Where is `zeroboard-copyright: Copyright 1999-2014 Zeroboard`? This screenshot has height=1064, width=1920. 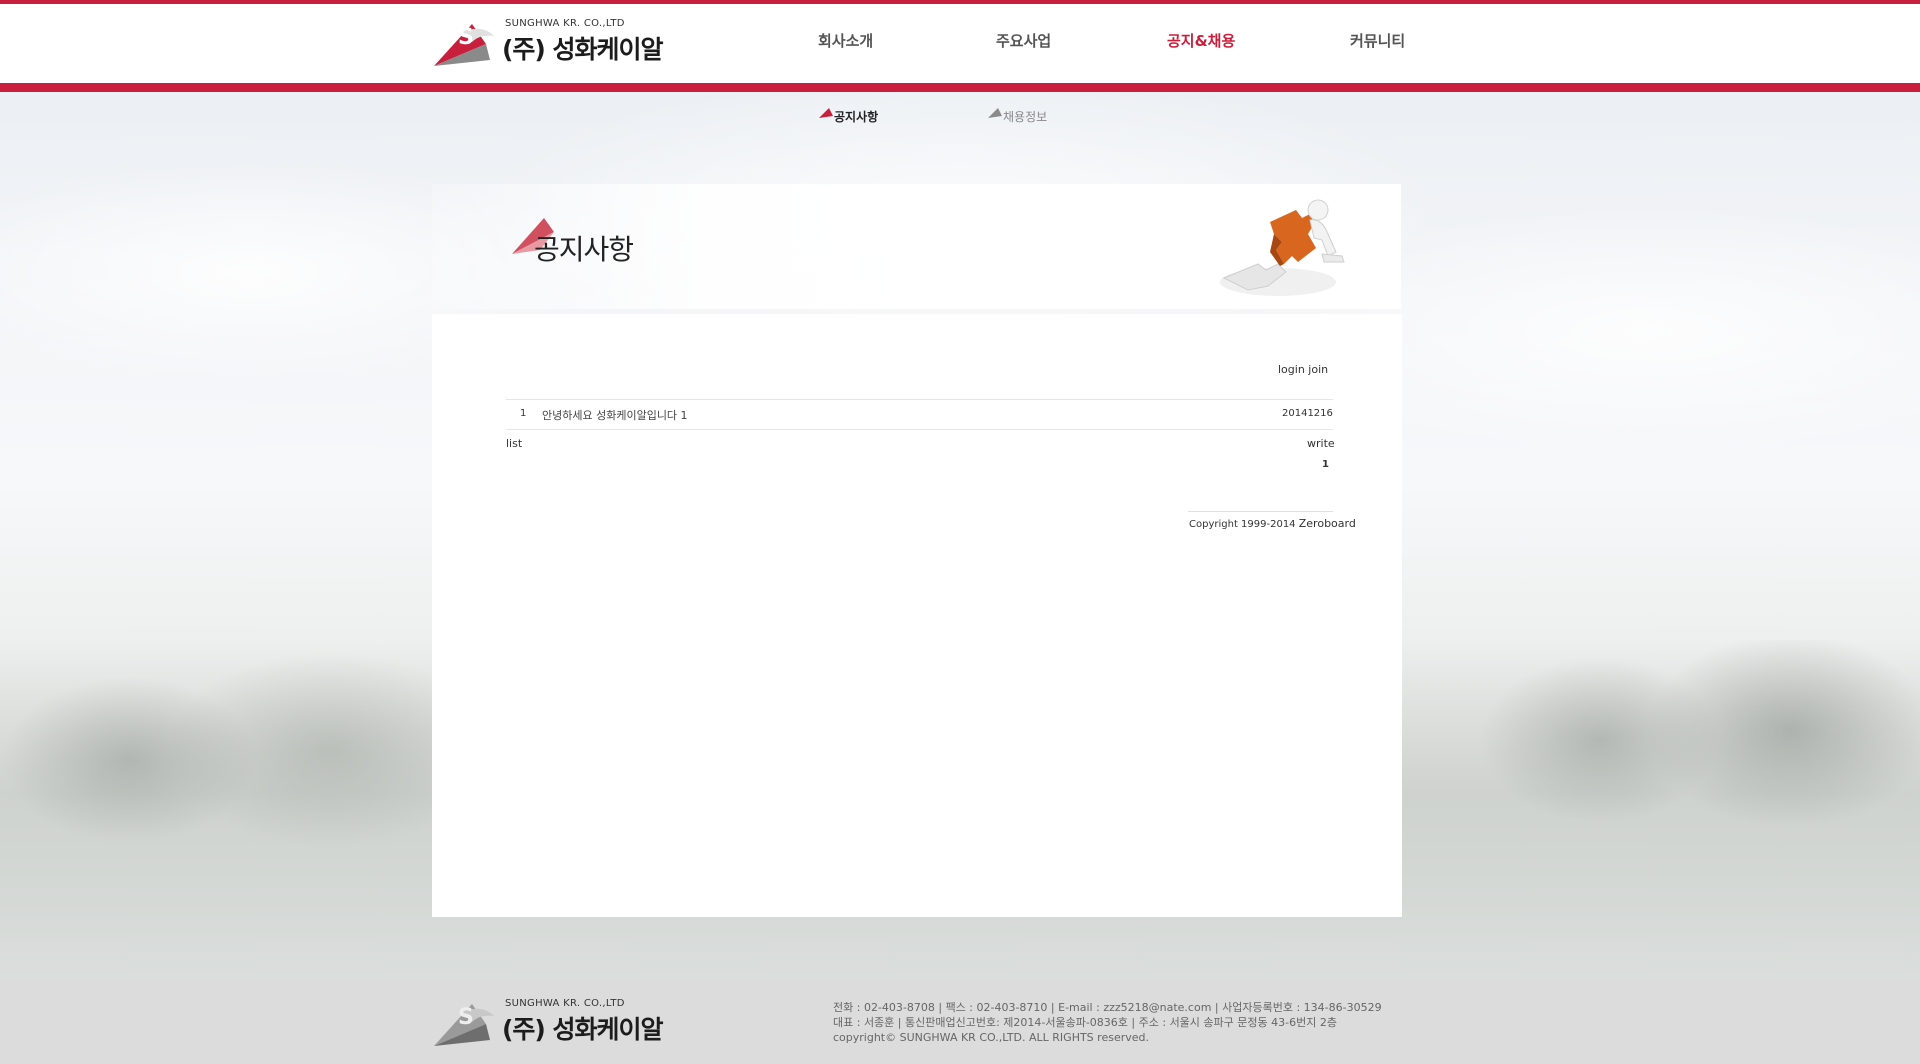 zeroboard-copyright: Copyright 1999-2014 Zeroboard is located at coordinates (1272, 523).